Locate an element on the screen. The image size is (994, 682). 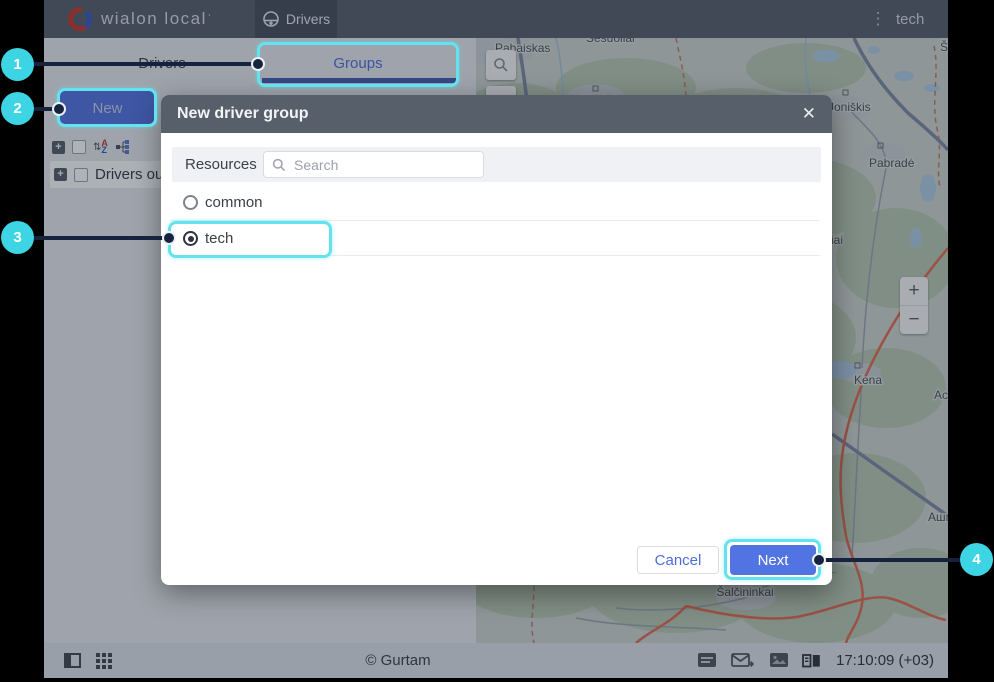
radio-unselected is located at coordinates (190, 202).